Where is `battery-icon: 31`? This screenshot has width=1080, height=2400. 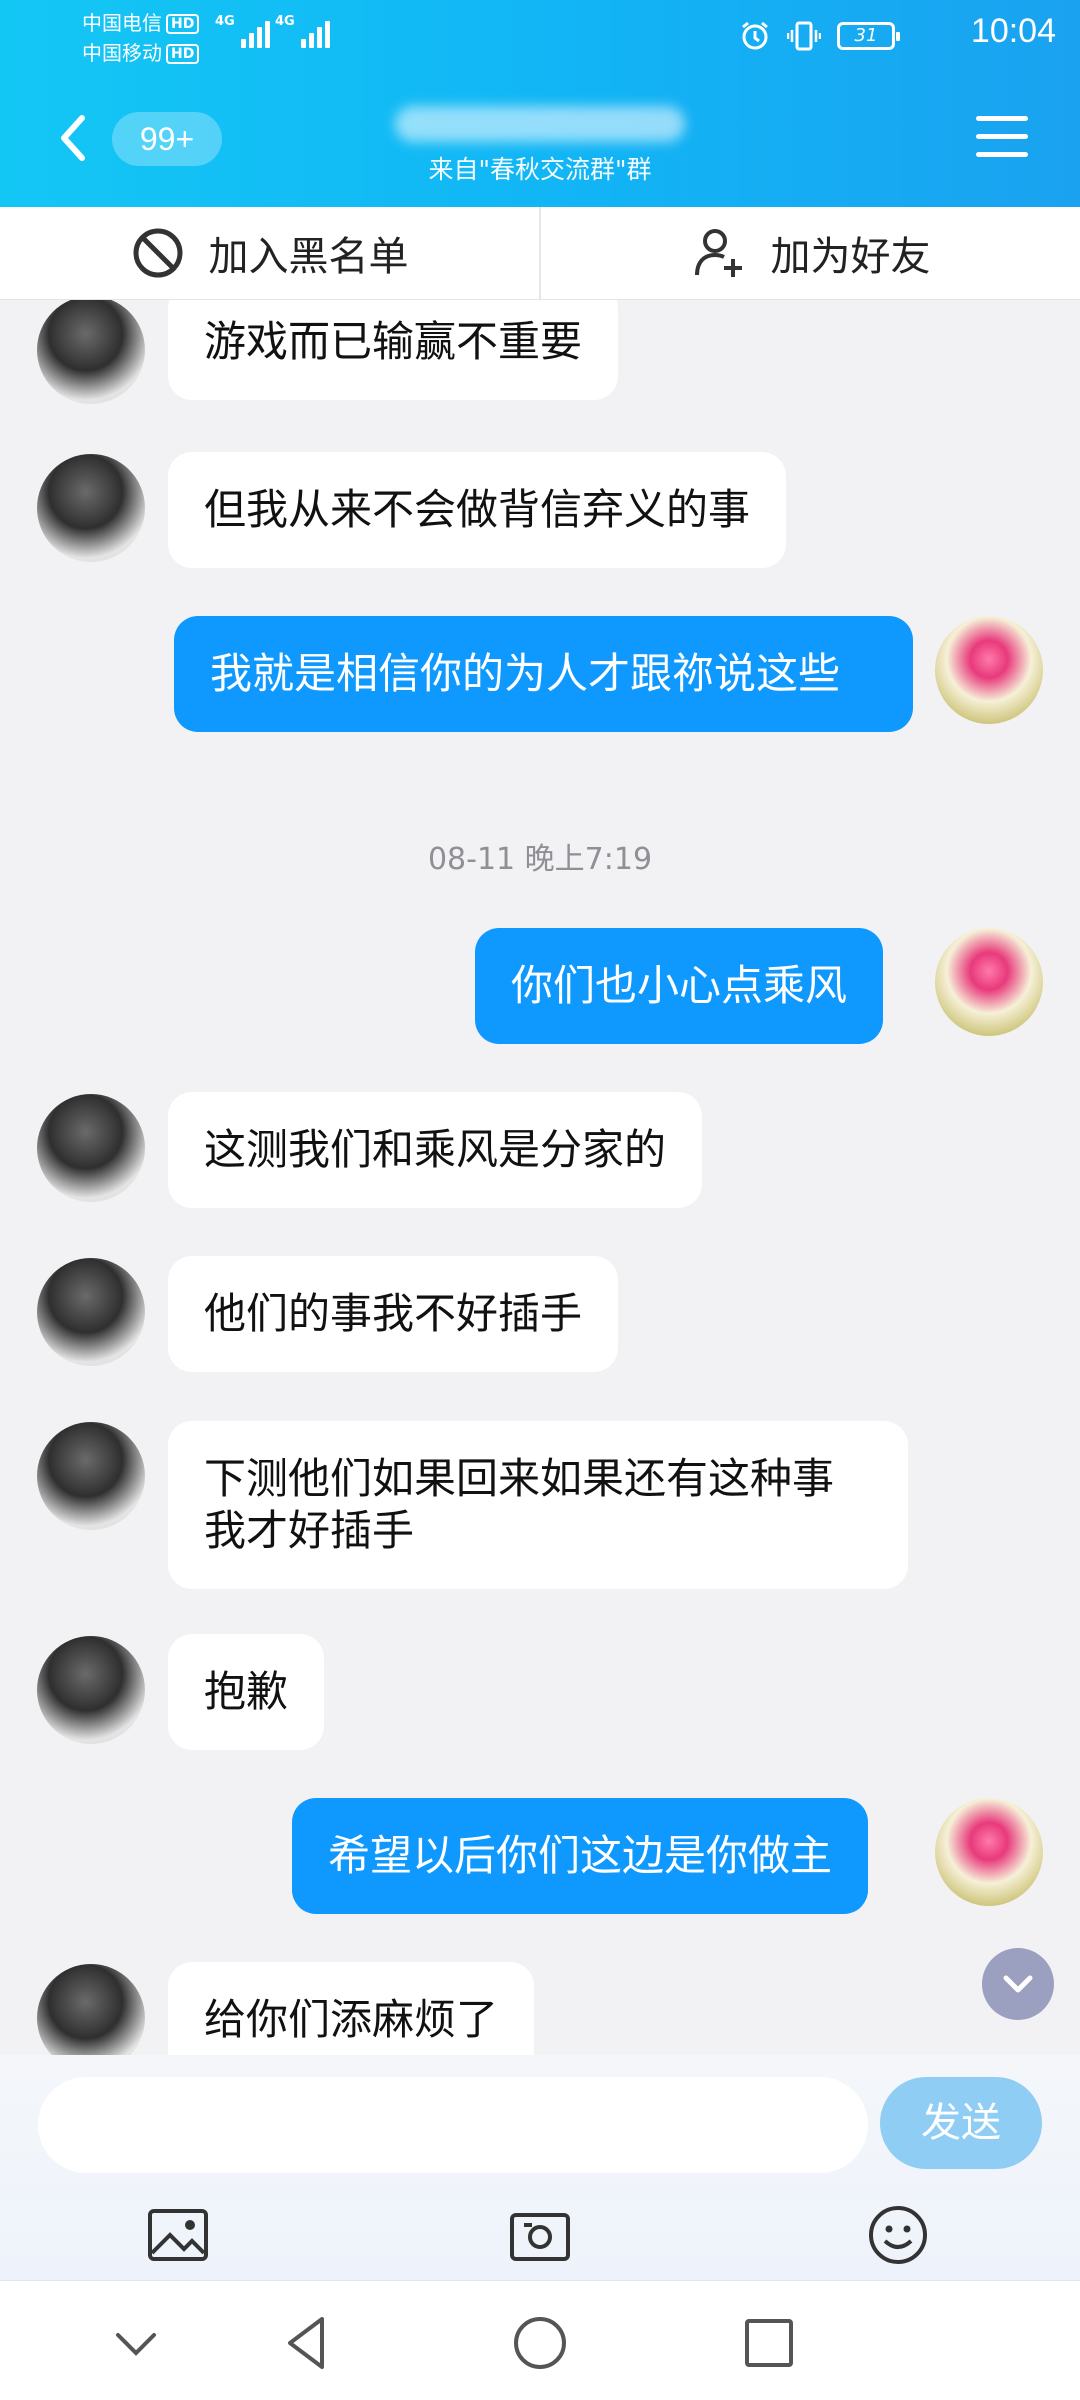
battery-icon: 31 is located at coordinates (868, 36).